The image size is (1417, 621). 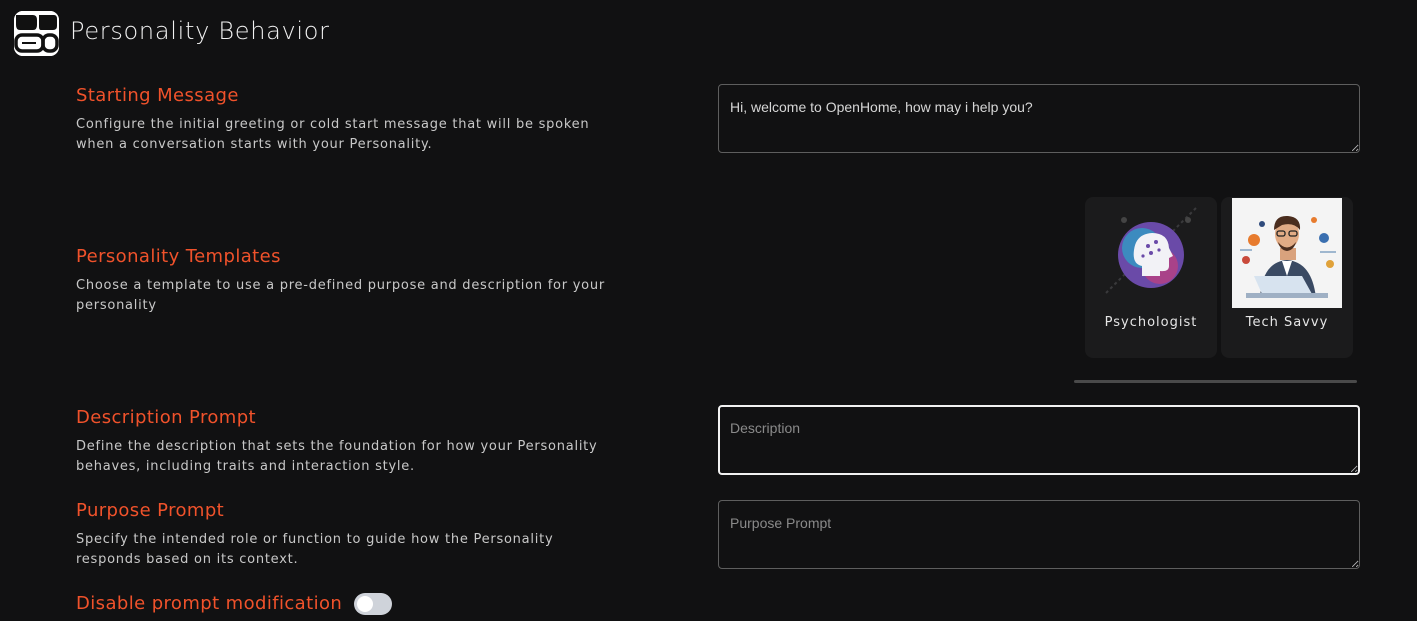 What do you see at coordinates (1039, 534) in the screenshot?
I see `purpose-prompt-input` at bounding box center [1039, 534].